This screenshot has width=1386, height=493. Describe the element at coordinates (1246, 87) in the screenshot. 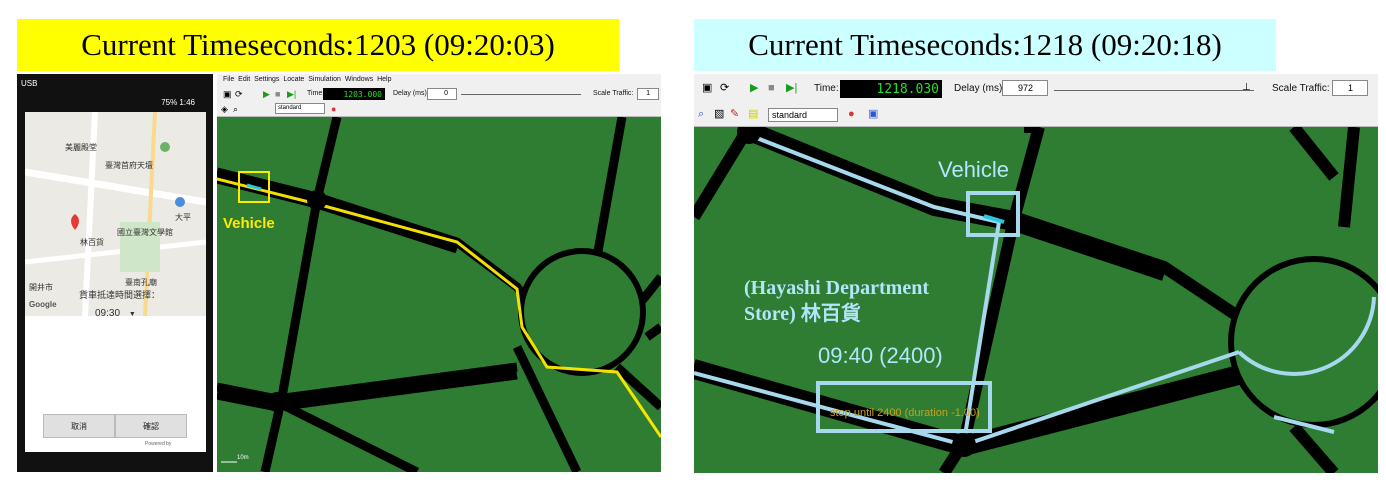

I see `slider-thumb-icon: ⊥` at that location.